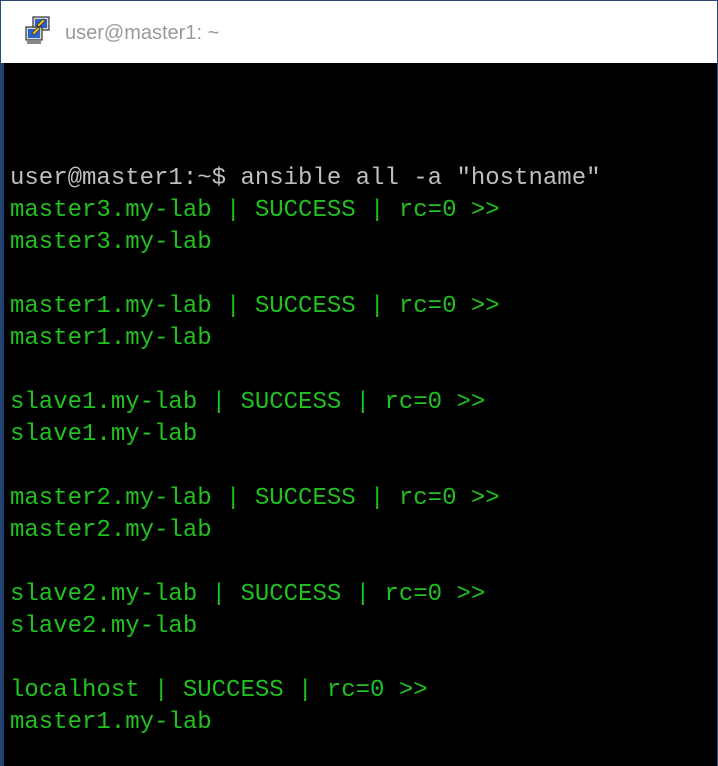  I want to click on output-line: master3.my-lab | SUCCESS | rc=0 >>, so click(255, 210).